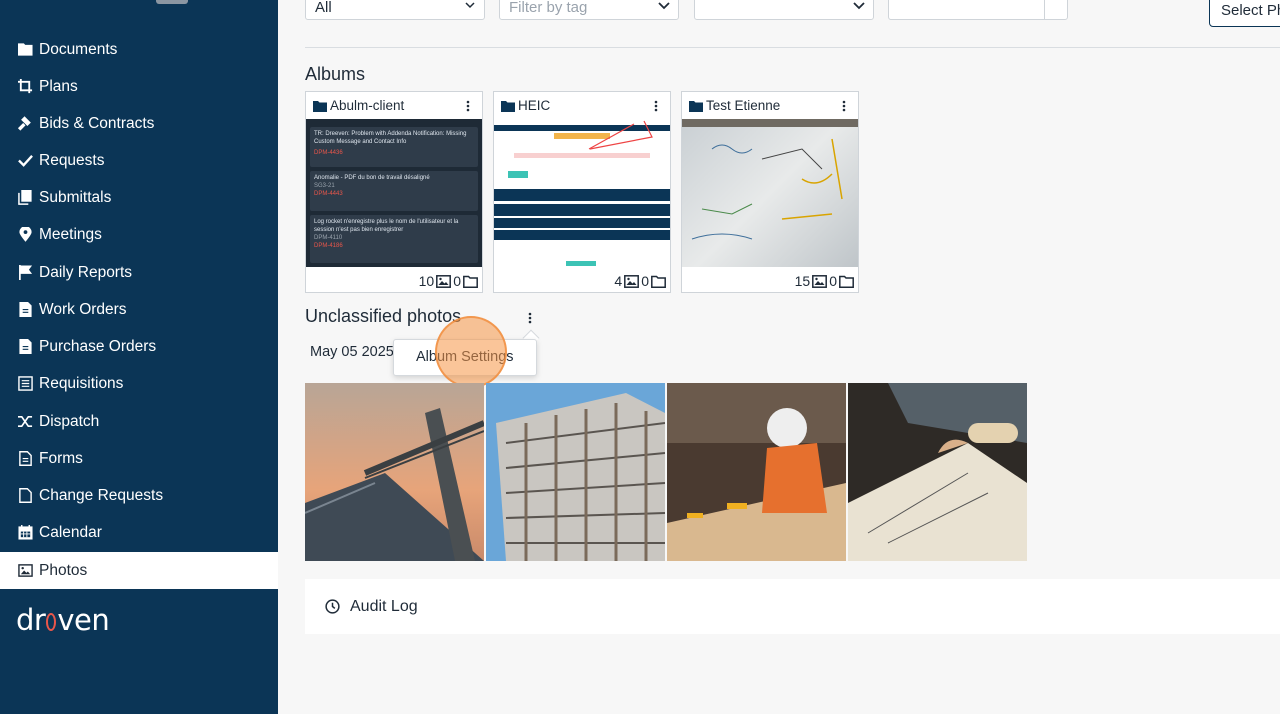  I want to click on flag-icon, so click(25, 273).